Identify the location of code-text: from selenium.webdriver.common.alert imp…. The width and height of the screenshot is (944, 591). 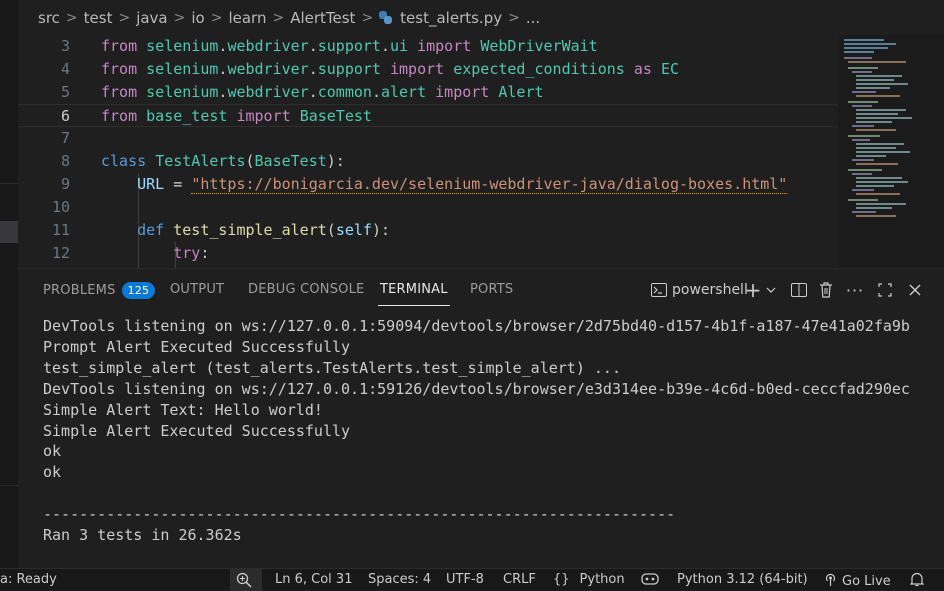
(322, 92).